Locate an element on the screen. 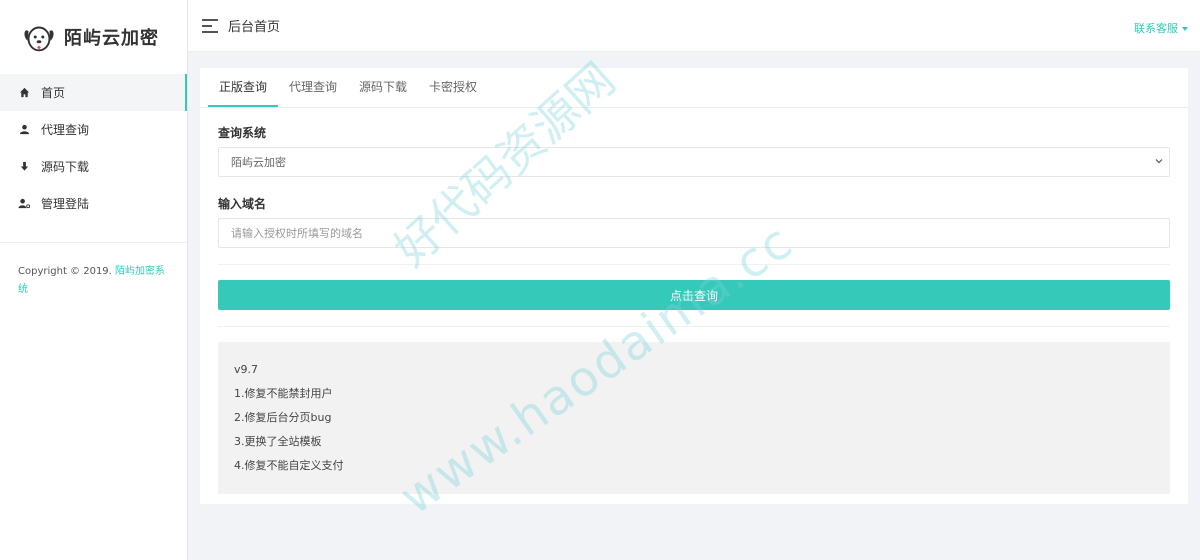 This screenshot has width=1200, height=560. system-label: 查询系统 is located at coordinates (242, 133).